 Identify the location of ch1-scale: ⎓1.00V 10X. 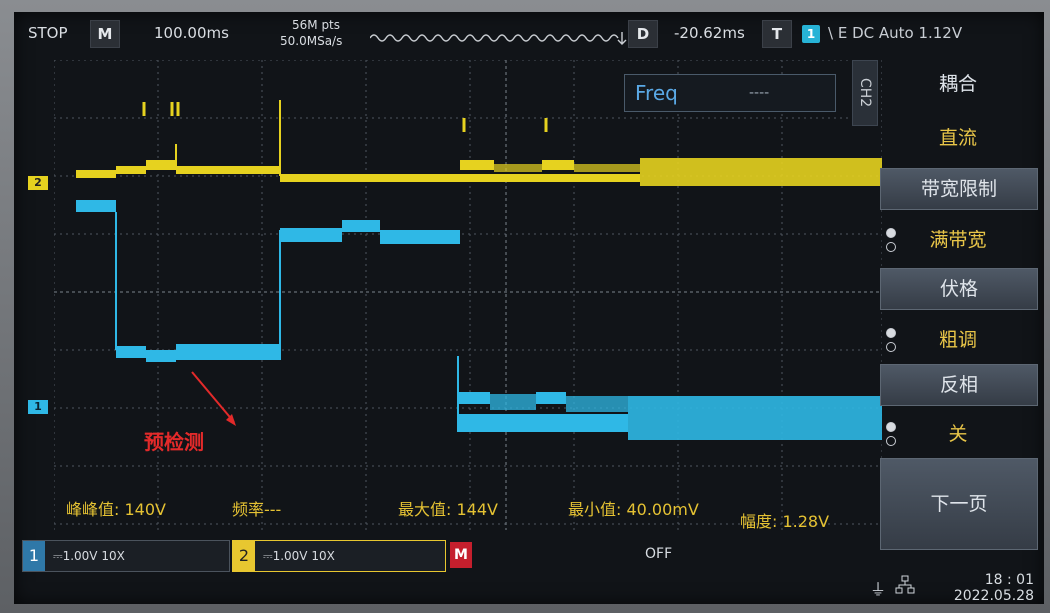
(89, 556).